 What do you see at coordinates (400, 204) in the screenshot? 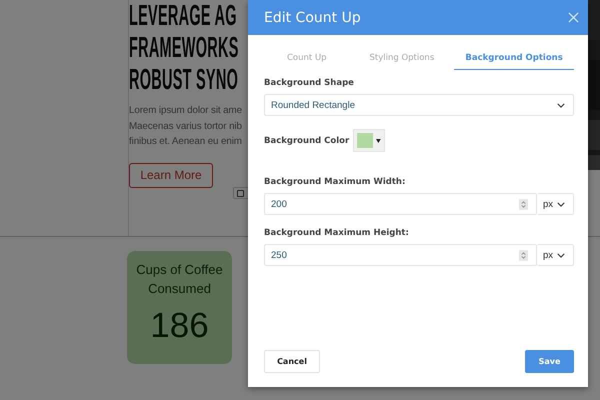
I see `number-field: 200` at bounding box center [400, 204].